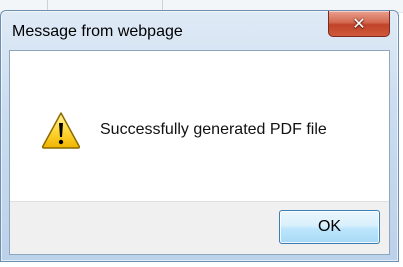 The height and width of the screenshot is (267, 403). I want to click on warning-icon, so click(61, 130).